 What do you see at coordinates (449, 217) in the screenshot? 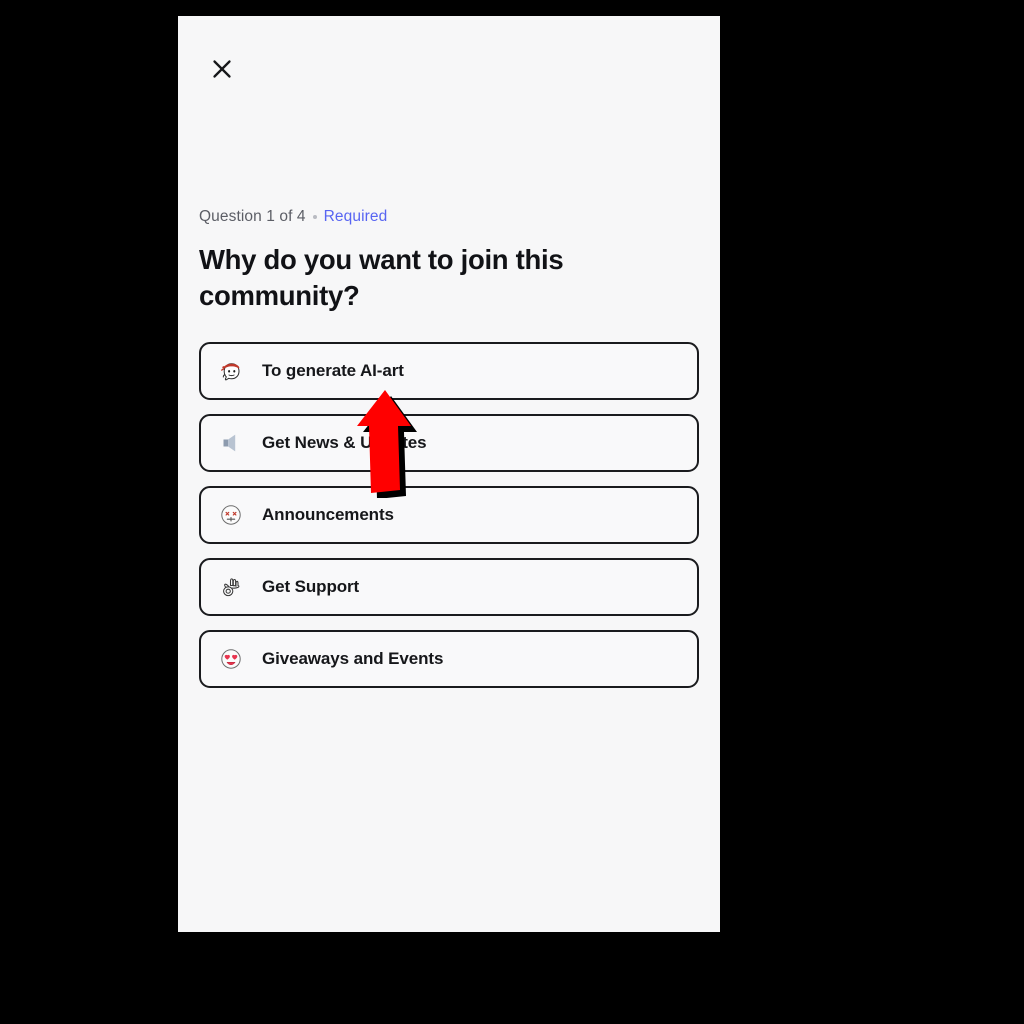
I see `question-meta: Question 1 of 4 Required` at bounding box center [449, 217].